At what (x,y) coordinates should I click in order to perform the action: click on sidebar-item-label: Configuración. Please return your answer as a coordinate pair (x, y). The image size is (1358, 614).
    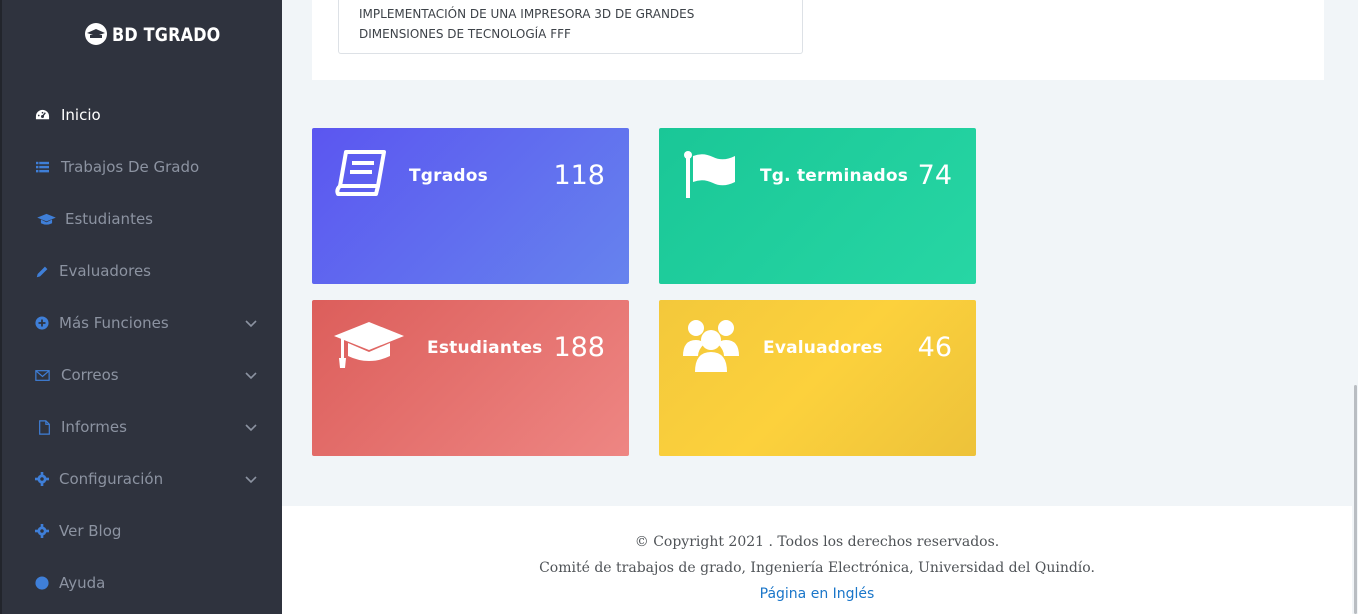
    Looking at the image, I should click on (111, 479).